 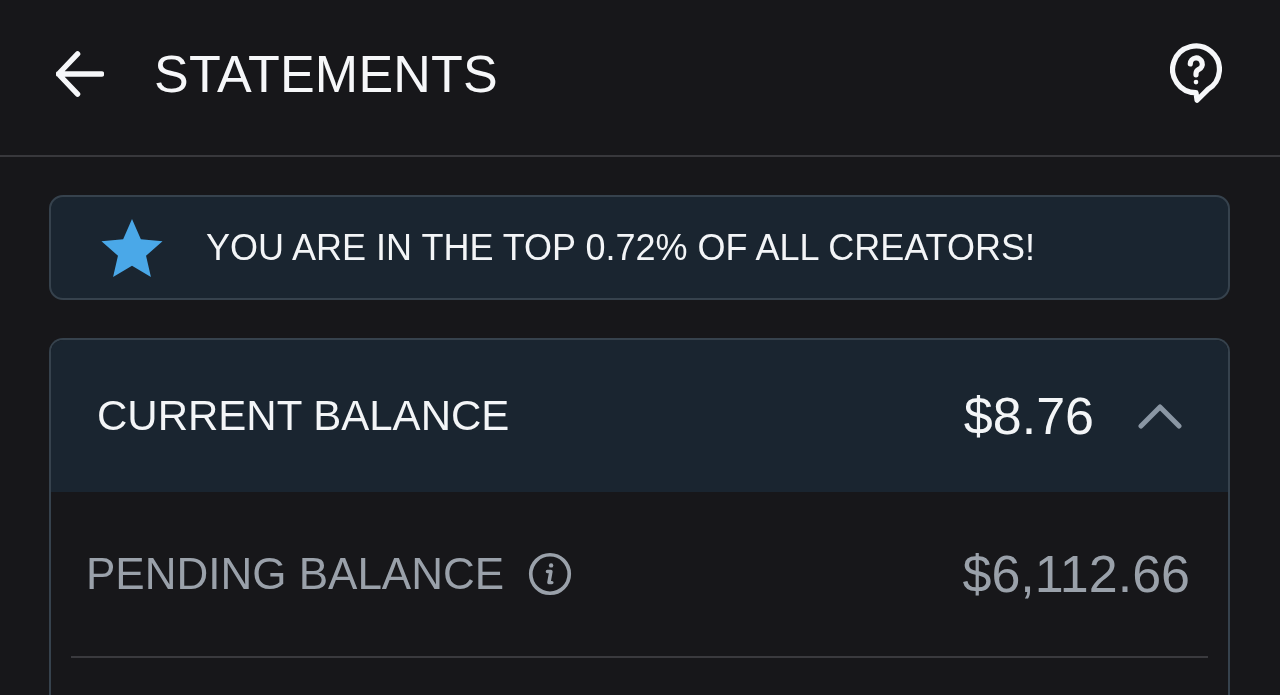 I want to click on back-button, so click(x=80, y=73).